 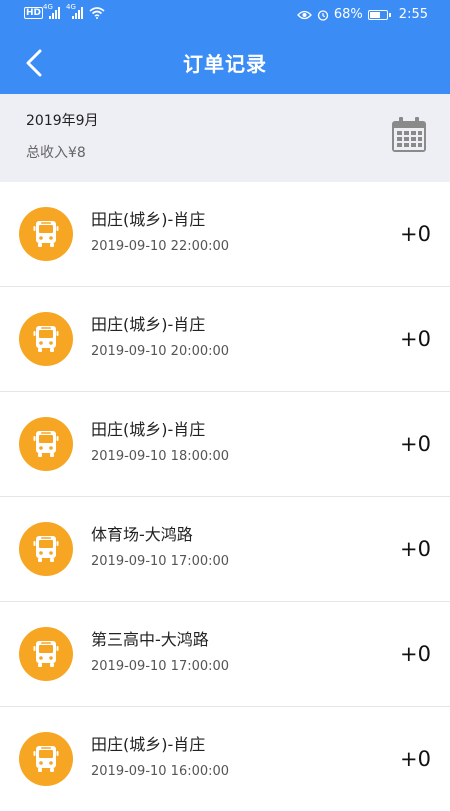 What do you see at coordinates (304, 14) in the screenshot?
I see `eye-icon` at bounding box center [304, 14].